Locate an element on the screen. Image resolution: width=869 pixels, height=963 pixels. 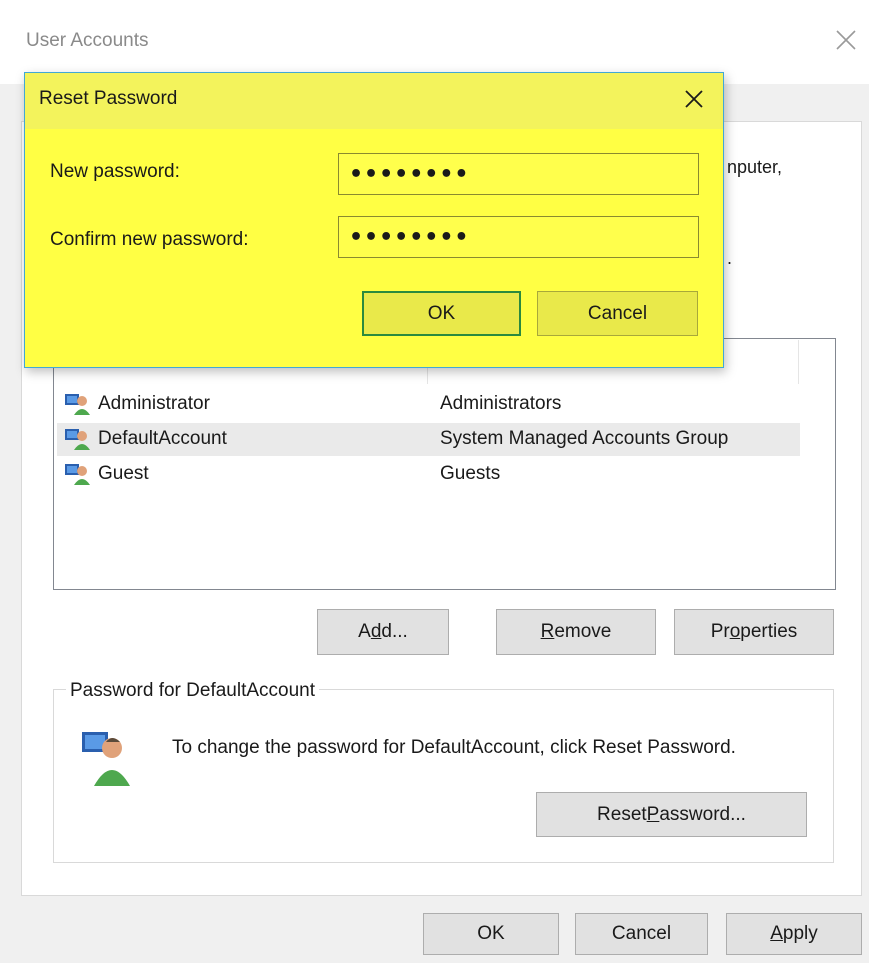
cancel-button: Cancel is located at coordinates (641, 934).